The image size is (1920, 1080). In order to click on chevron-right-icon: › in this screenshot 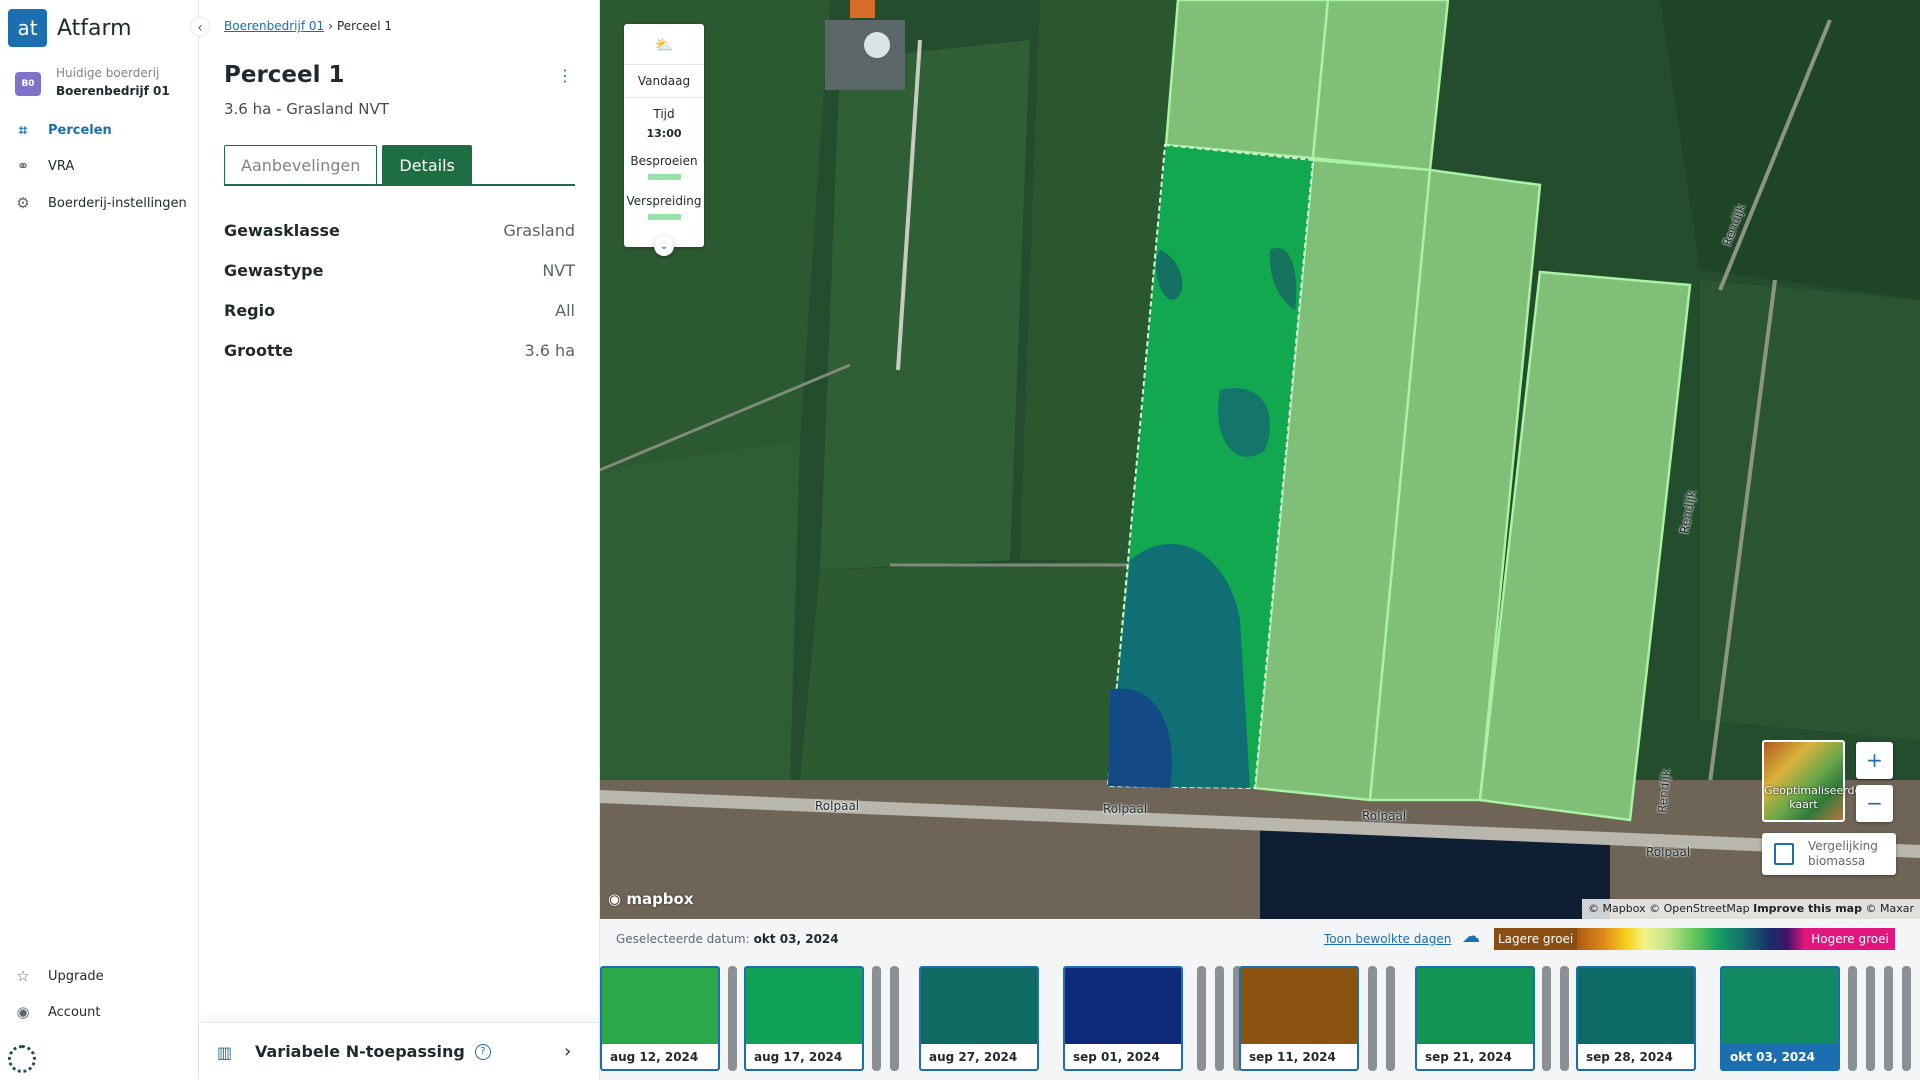, I will do `click(568, 1051)`.